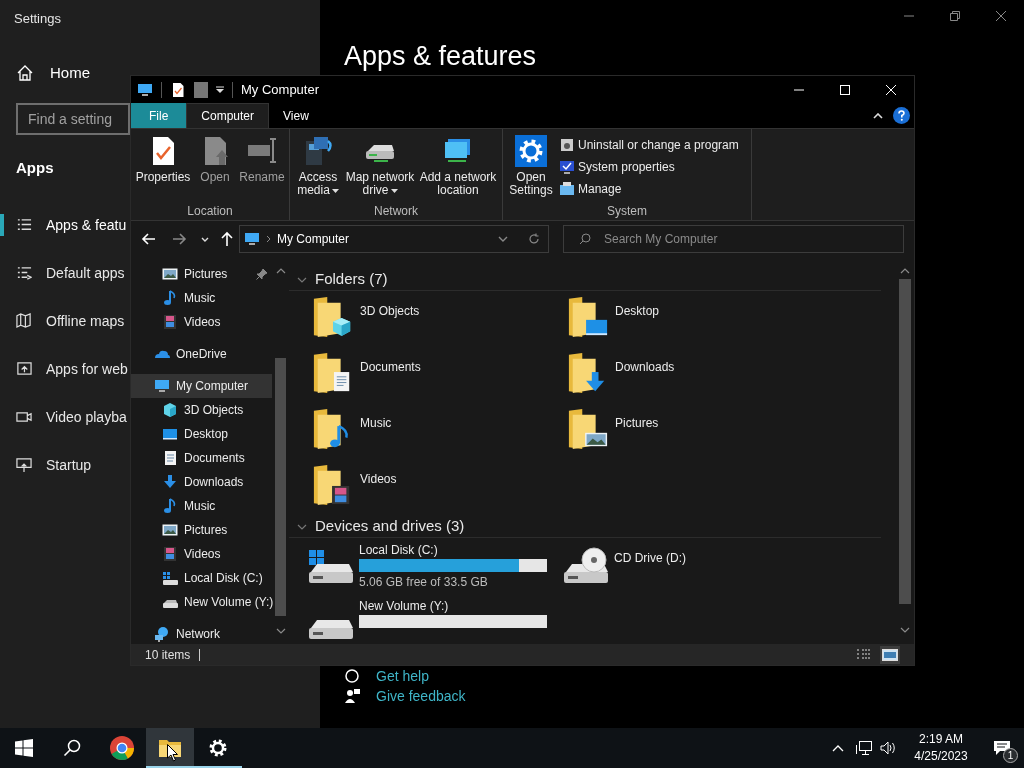 The height and width of the screenshot is (768, 1024). I want to click on cd-drive-icon, so click(586, 566).